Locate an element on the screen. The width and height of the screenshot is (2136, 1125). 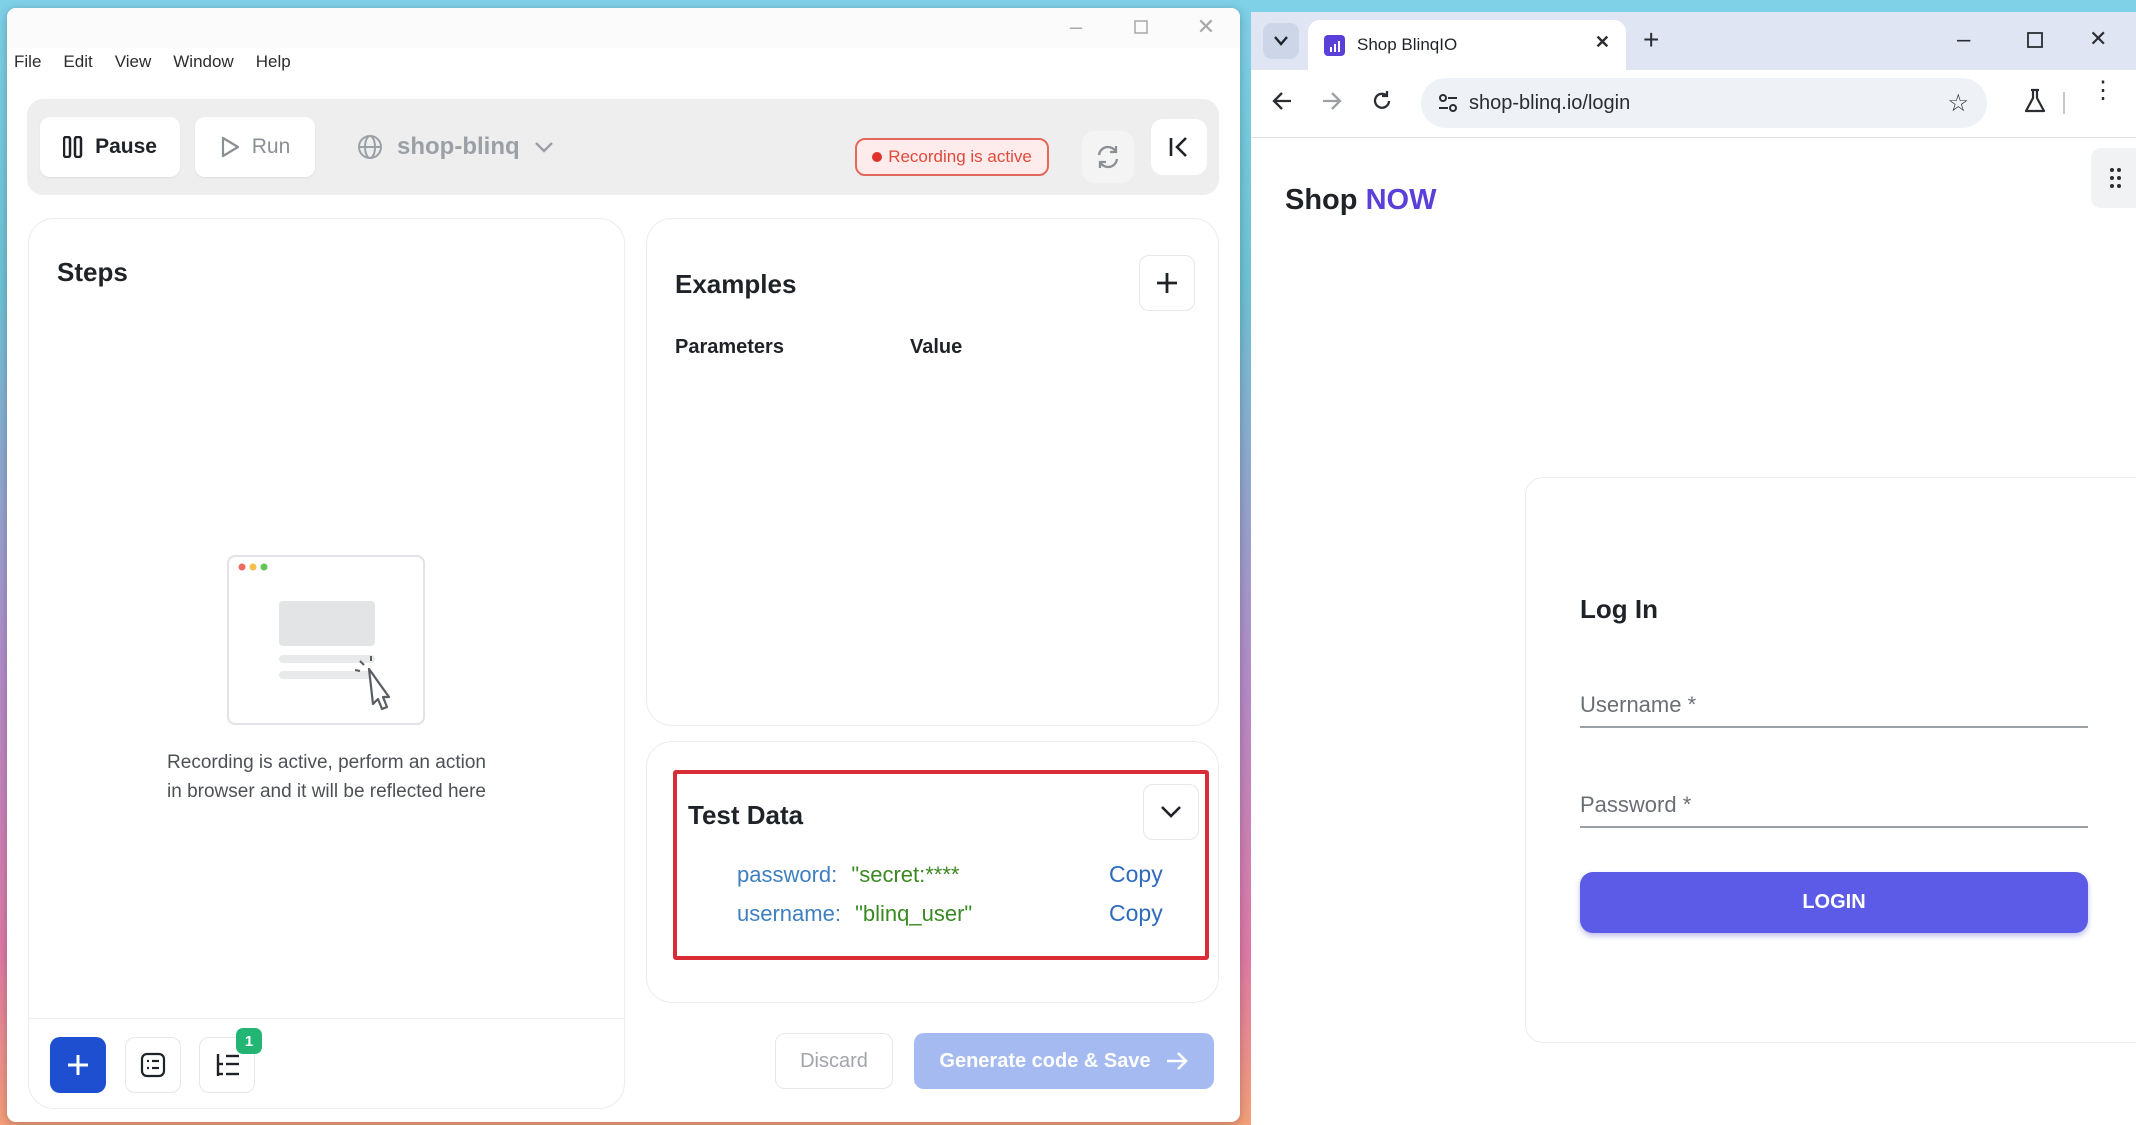
recording-status-text: Recording is active is located at coordinates (960, 156).